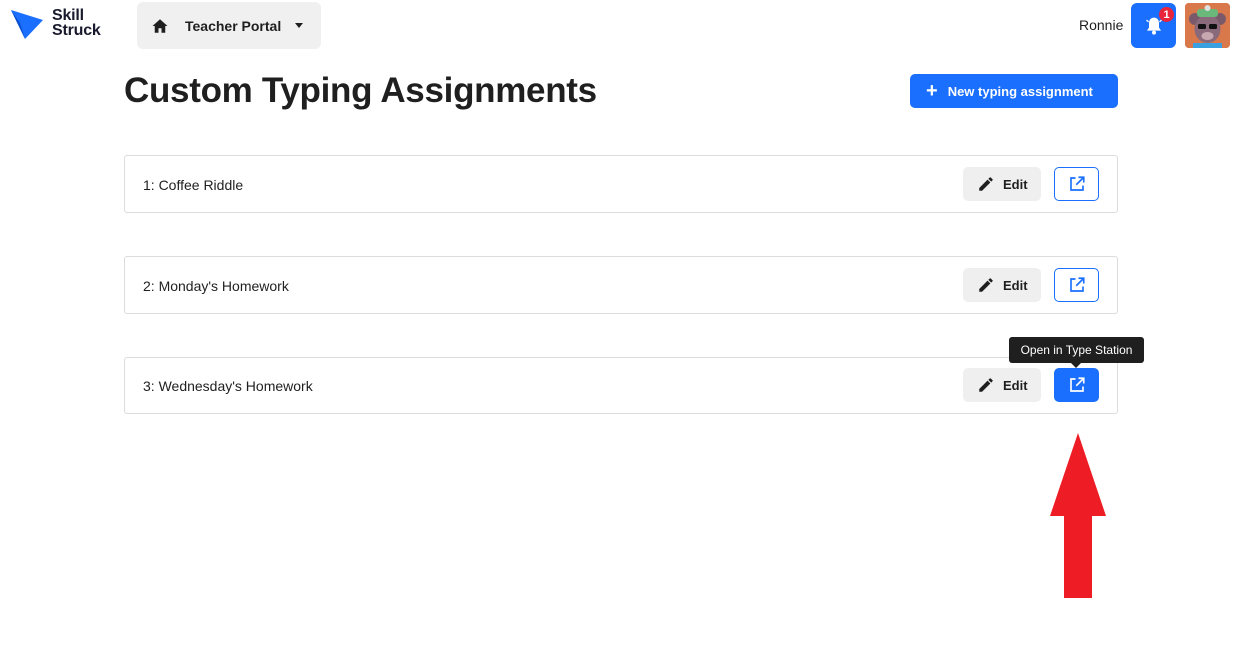 This screenshot has width=1237, height=657. I want to click on new-typing-assignment-button: + New typing assignment, so click(1014, 91).